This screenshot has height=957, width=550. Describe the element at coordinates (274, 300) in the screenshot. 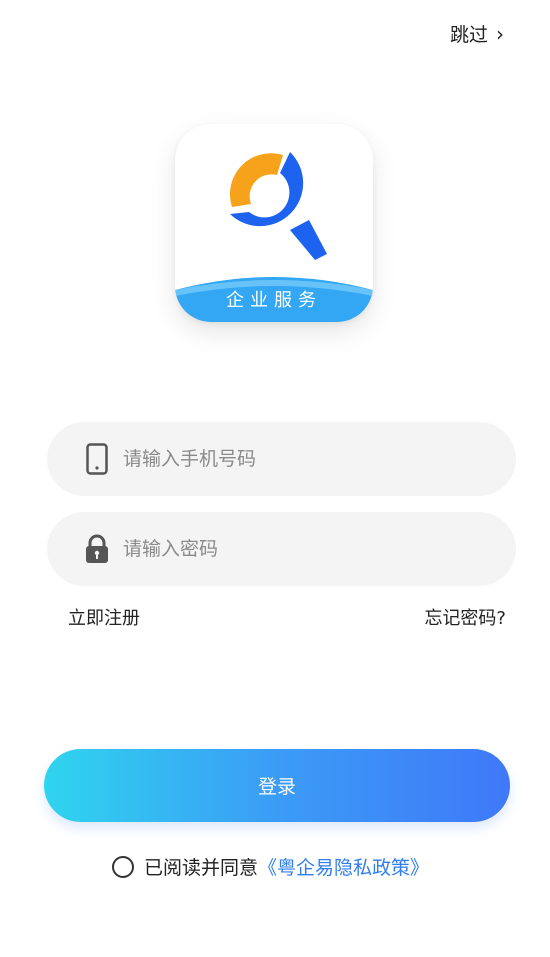

I see `logo-label: 企业服务` at that location.